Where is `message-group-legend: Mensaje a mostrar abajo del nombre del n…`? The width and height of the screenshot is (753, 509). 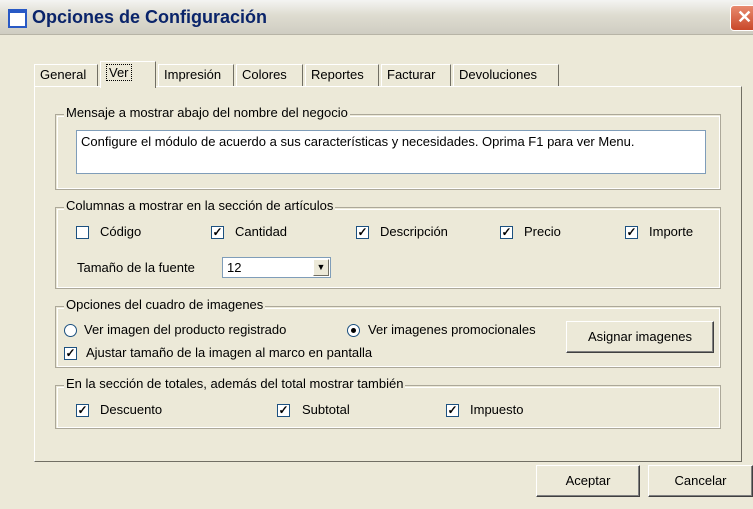
message-group-legend: Mensaje a mostrar abajo del nombre del n… is located at coordinates (207, 112).